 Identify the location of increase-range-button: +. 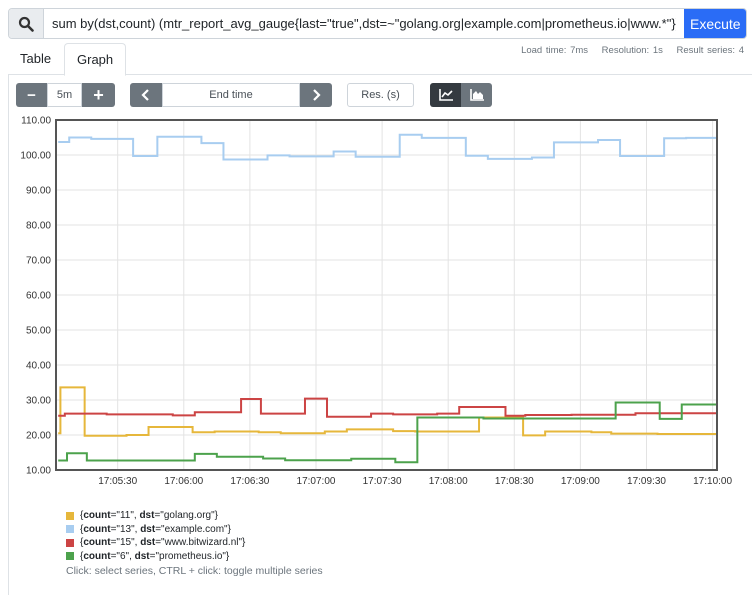
(98, 95).